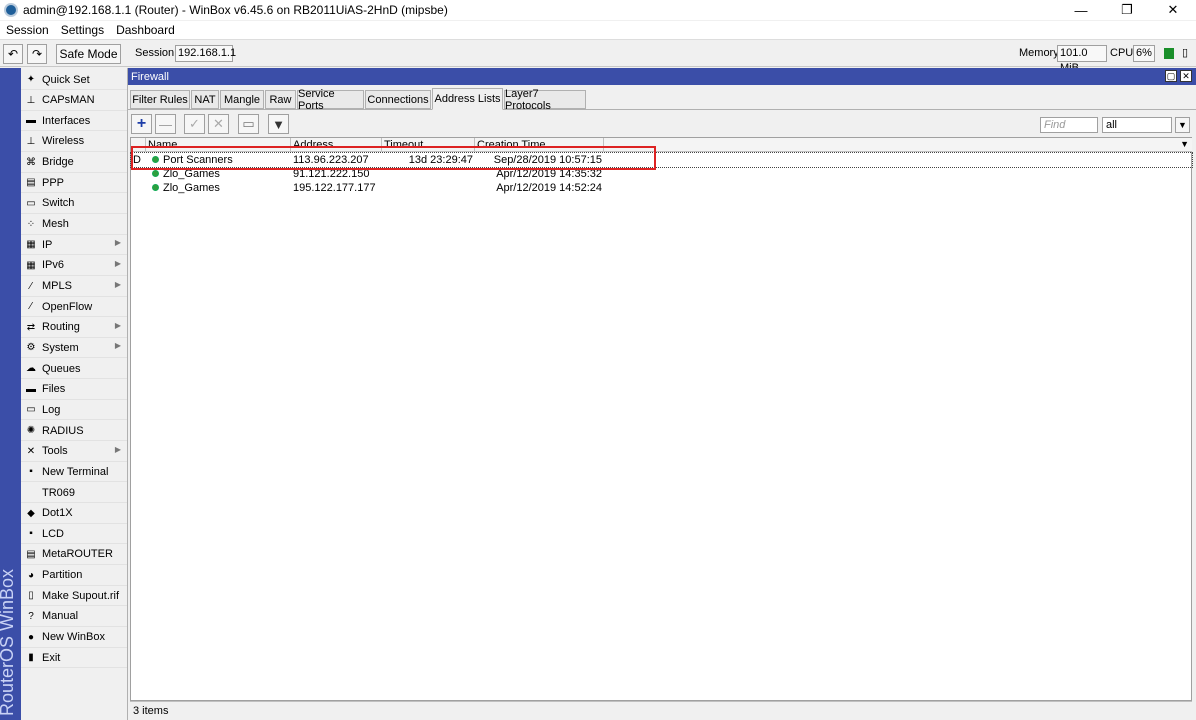  Describe the element at coordinates (1185, 53) in the screenshot. I see `lock-icon: ▯` at that location.